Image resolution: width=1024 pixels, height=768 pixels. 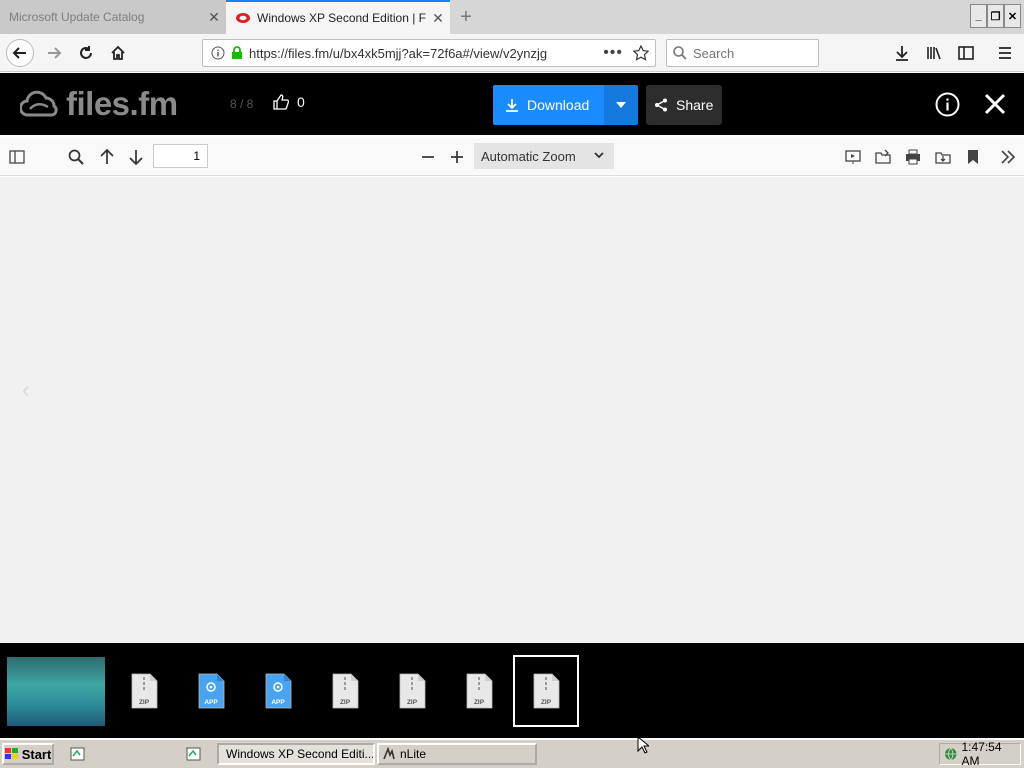 What do you see at coordinates (136, 157) in the screenshot?
I see `next-page-arrow-down-icon` at bounding box center [136, 157].